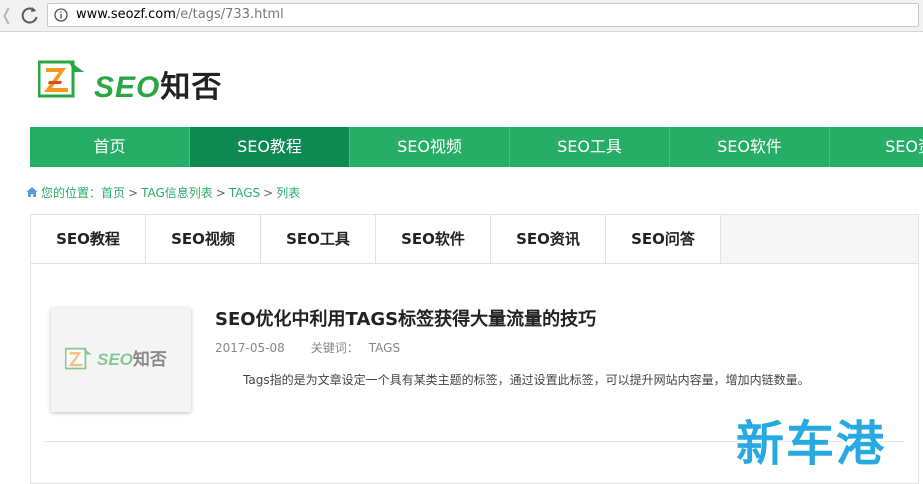  What do you see at coordinates (876, 147) in the screenshot?
I see `nav-item-seo-news: SEO资` at bounding box center [876, 147].